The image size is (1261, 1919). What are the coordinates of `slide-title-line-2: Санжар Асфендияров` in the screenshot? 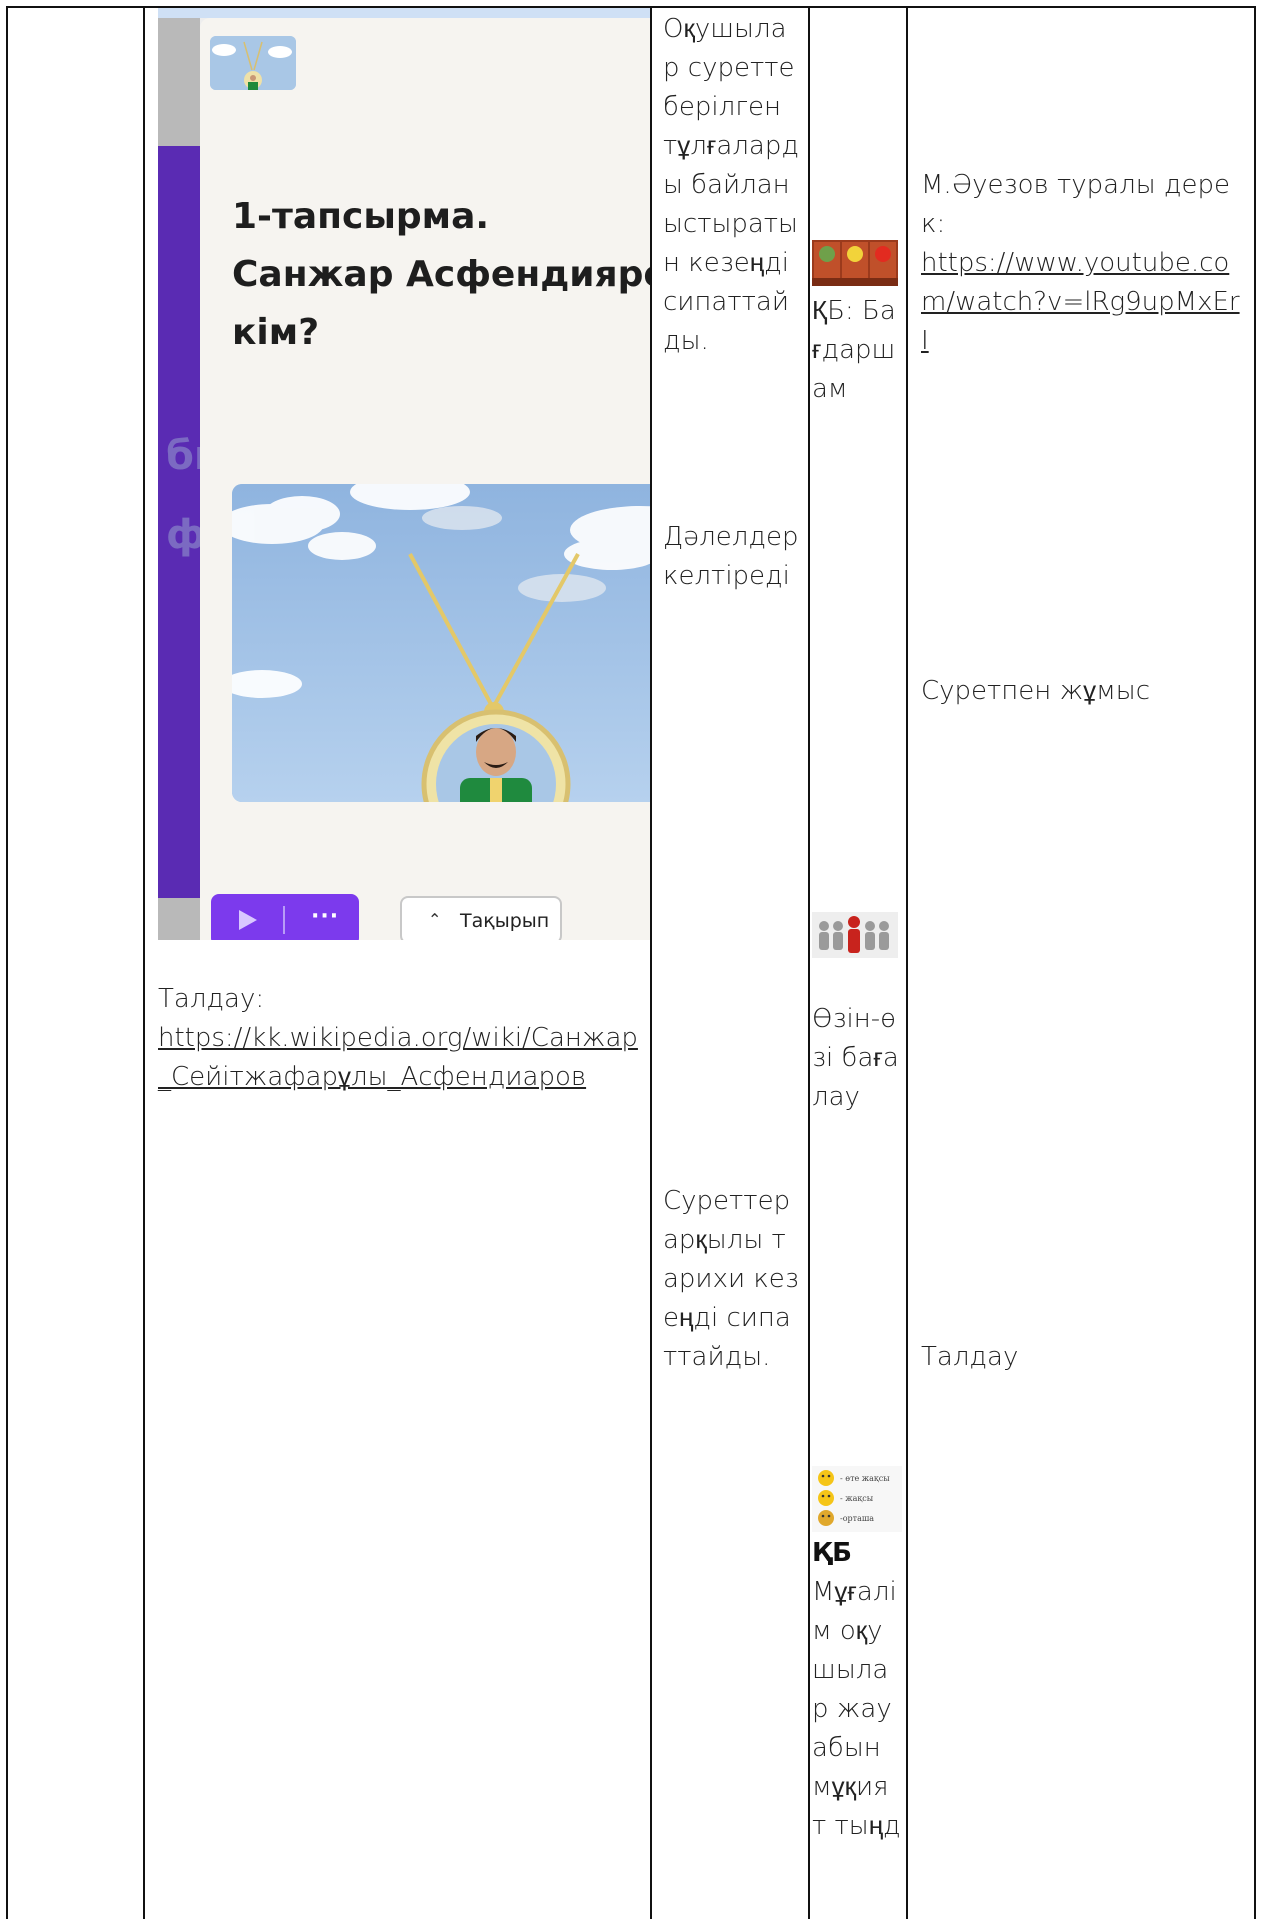 It's located at (441, 274).